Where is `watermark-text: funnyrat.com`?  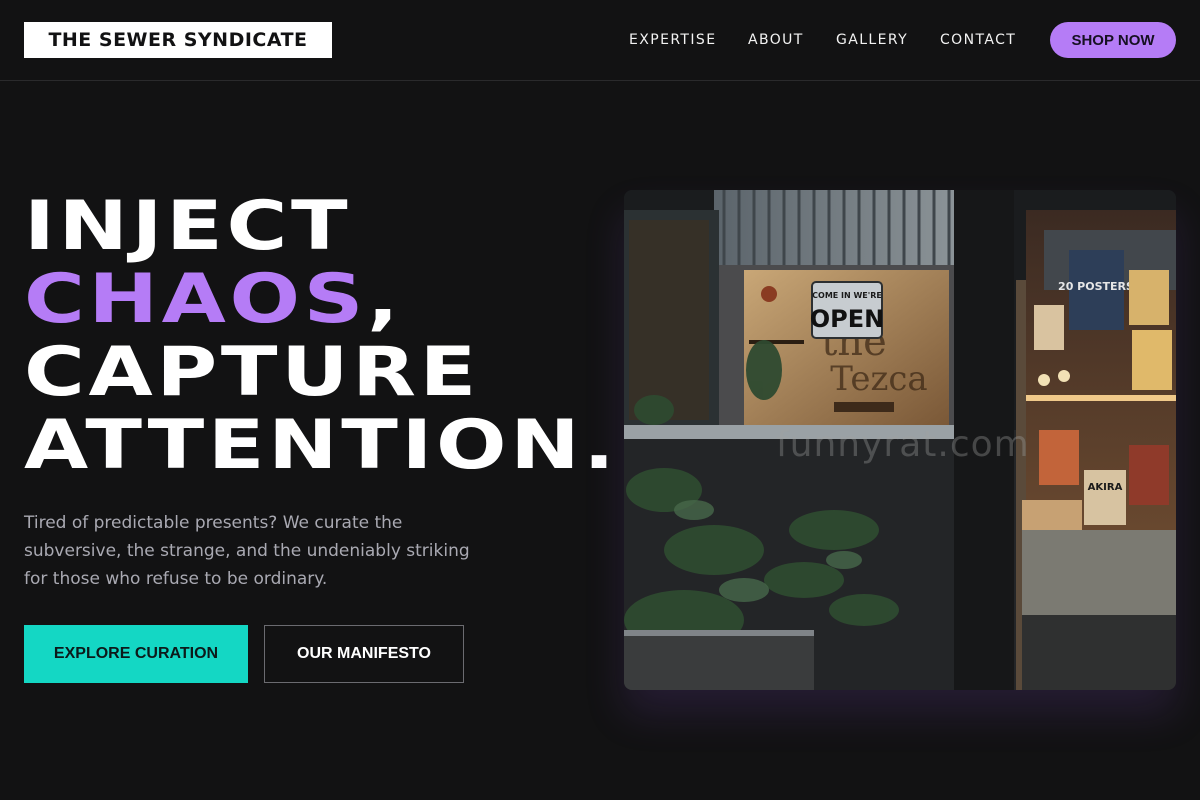 watermark-text: funnyrat.com is located at coordinates (903, 444).